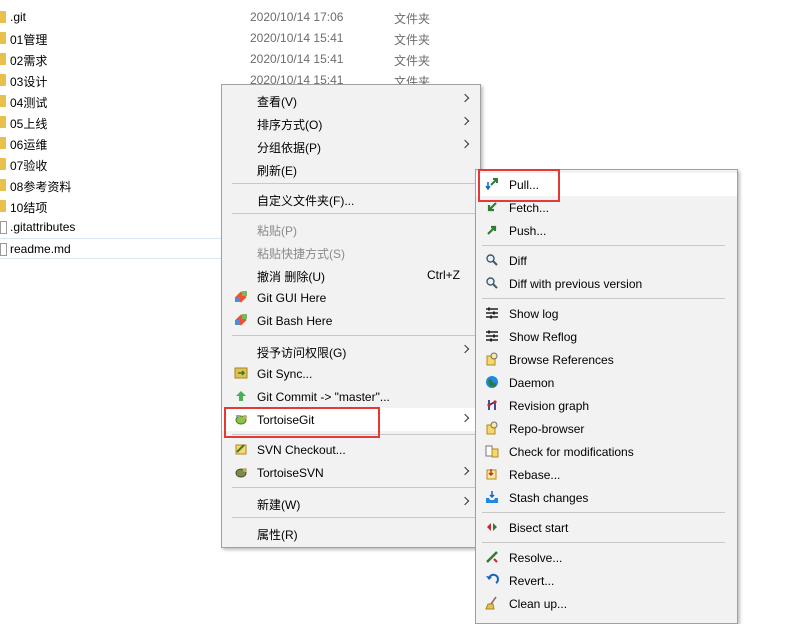  I want to click on file-row: 02需求 2020/10/14 15:41 文件夹, so click(240, 59).